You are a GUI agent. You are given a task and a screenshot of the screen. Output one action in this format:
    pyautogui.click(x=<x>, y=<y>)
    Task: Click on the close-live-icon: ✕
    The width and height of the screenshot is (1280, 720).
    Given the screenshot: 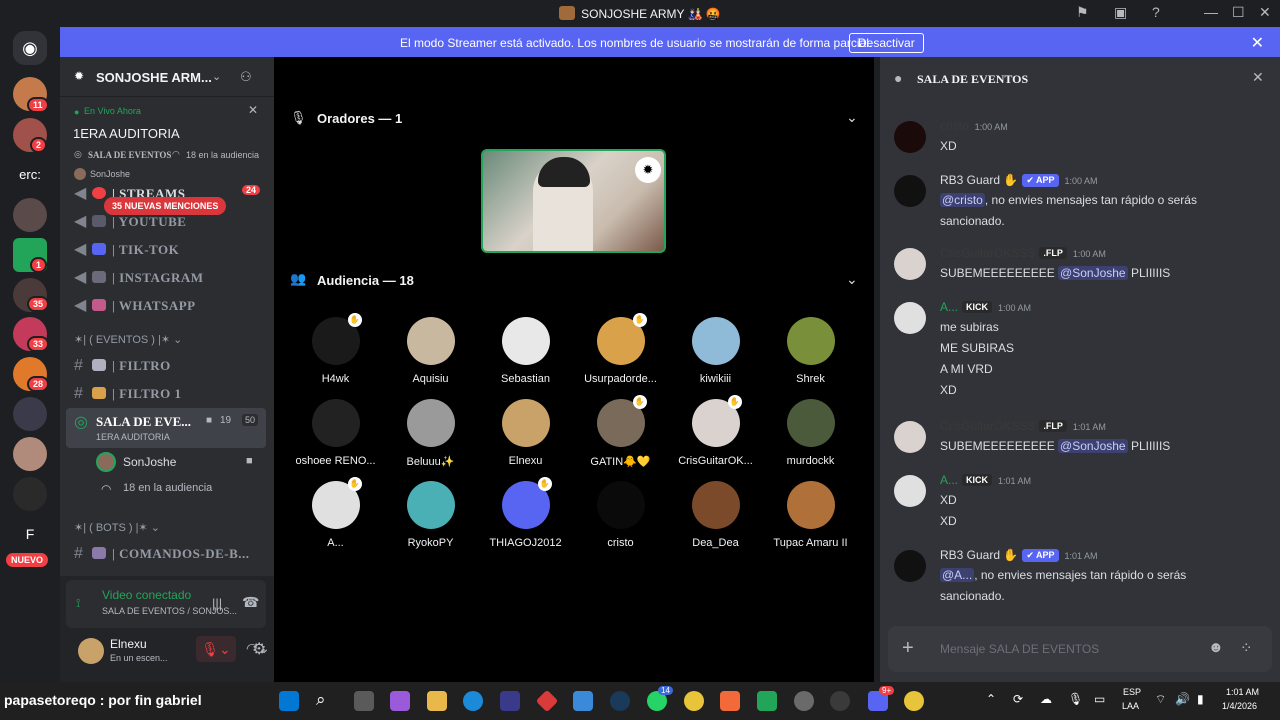 What is the action you would take?
    pyautogui.click(x=253, y=110)
    